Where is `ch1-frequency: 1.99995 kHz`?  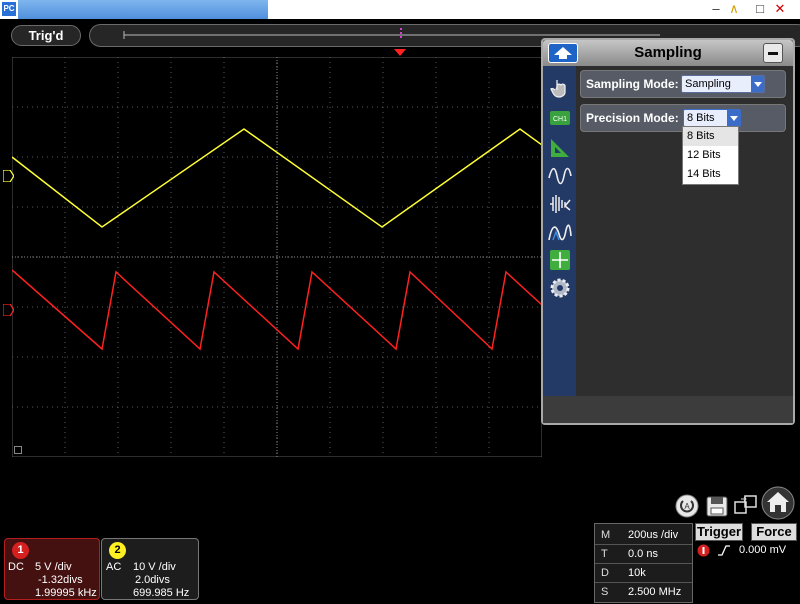
ch1-frequency: 1.99995 kHz is located at coordinates (66, 593).